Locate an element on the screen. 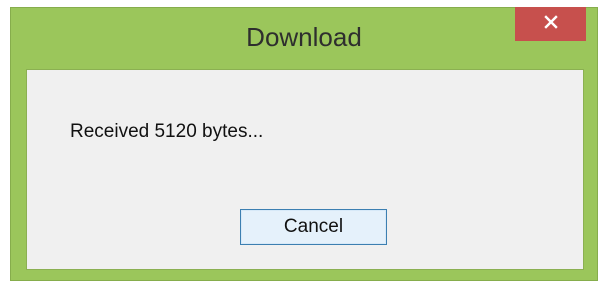  window-title: Download is located at coordinates (304, 37).